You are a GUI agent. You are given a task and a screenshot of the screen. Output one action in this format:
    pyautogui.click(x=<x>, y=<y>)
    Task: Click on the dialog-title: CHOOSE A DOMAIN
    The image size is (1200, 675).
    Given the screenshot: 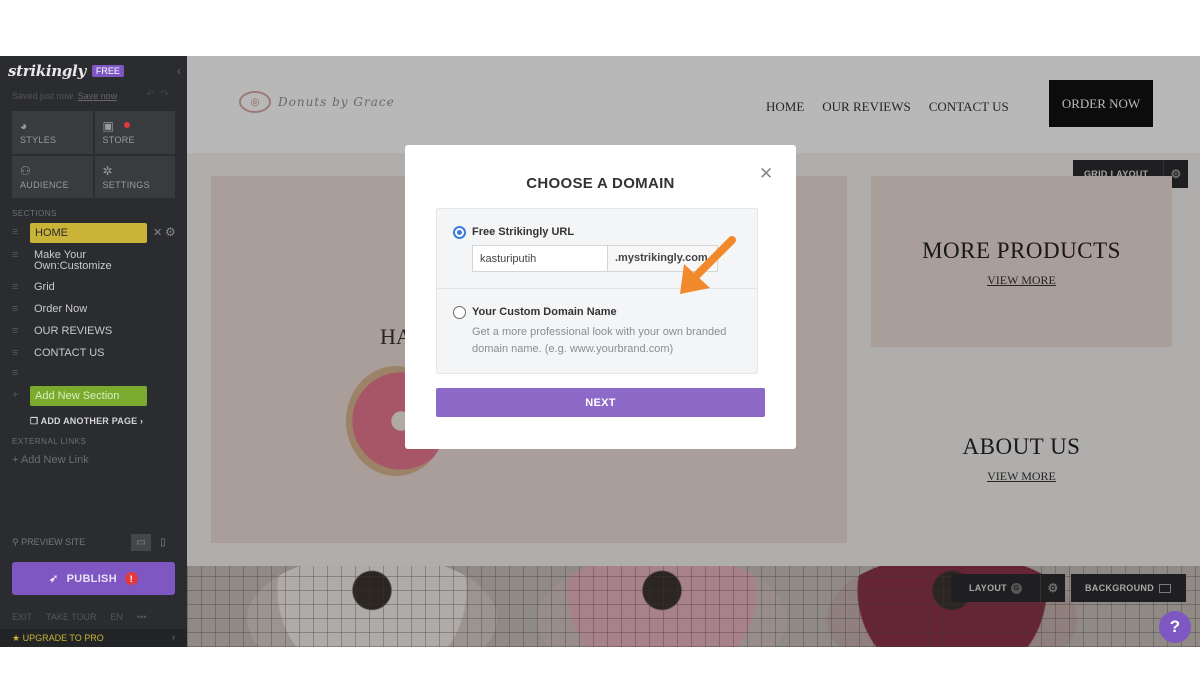 What is the action you would take?
    pyautogui.click(x=600, y=183)
    